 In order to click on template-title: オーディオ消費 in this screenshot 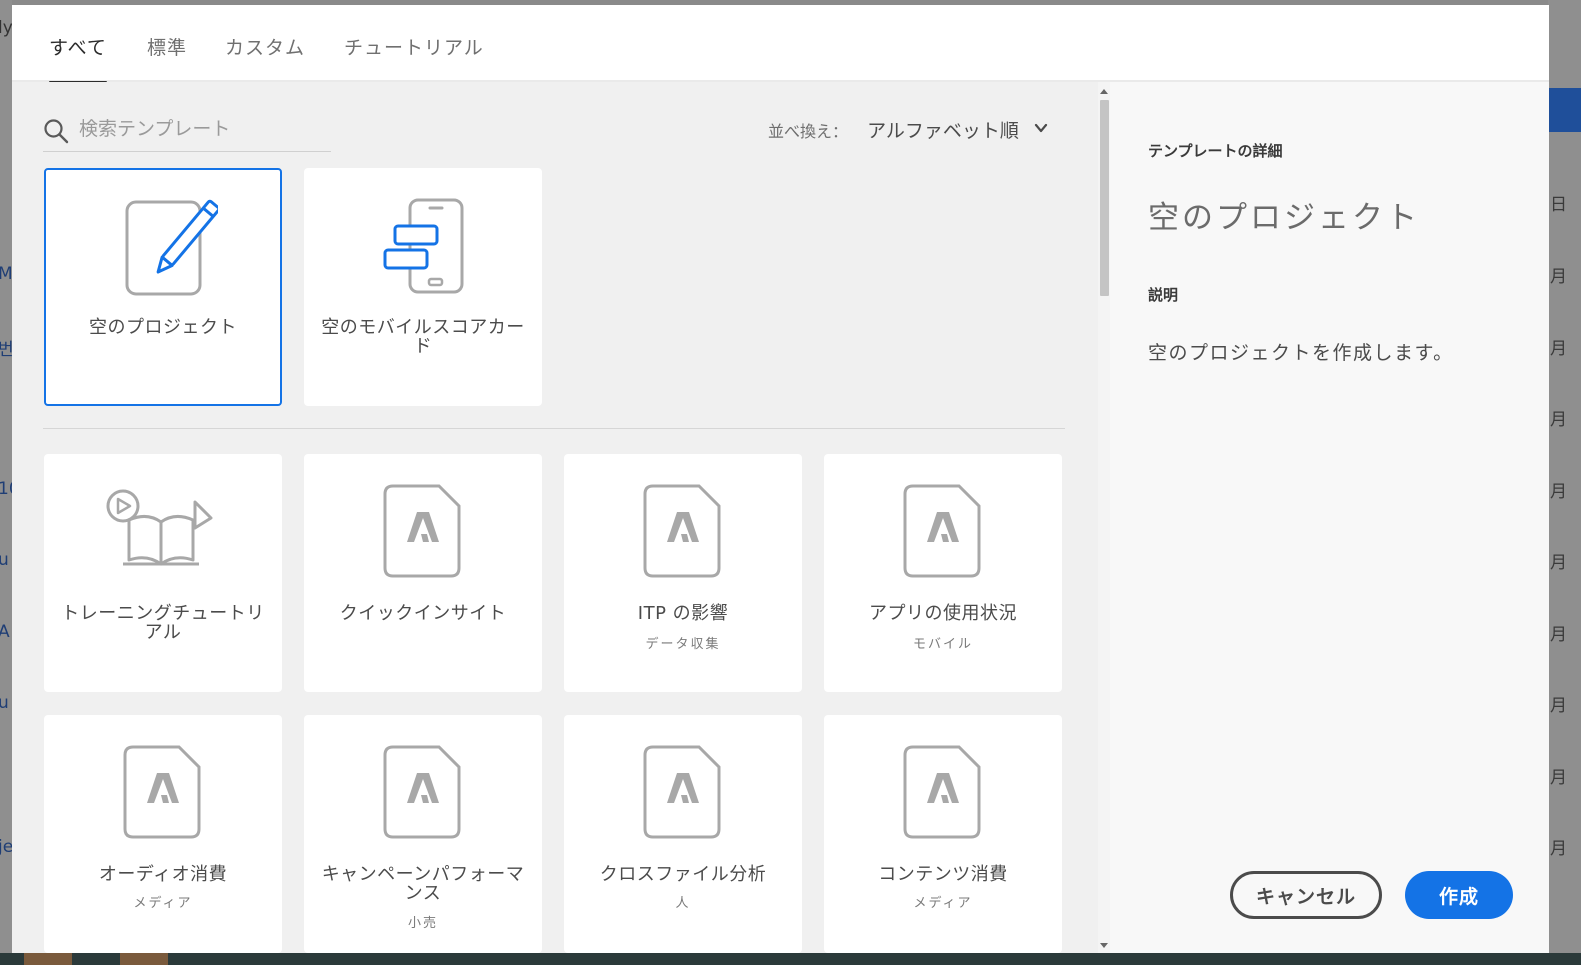, I will do `click(163, 874)`.